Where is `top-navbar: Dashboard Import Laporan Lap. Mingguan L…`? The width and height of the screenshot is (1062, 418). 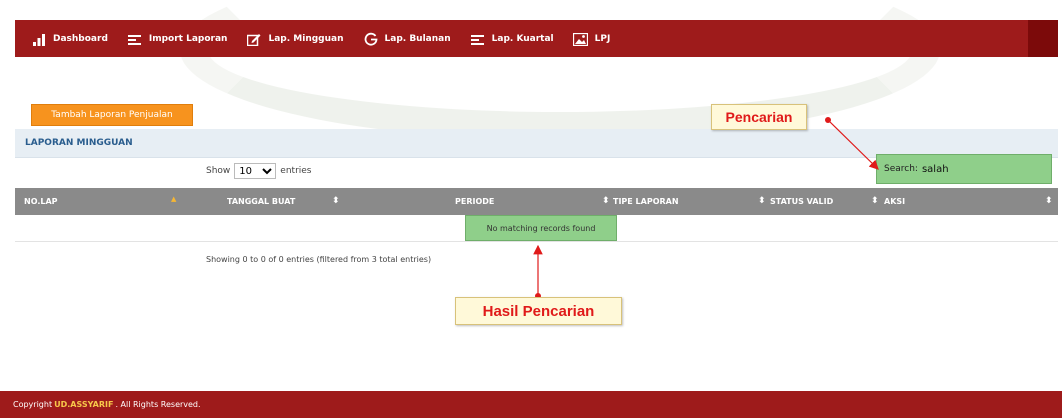 top-navbar: Dashboard Import Laporan Lap. Mingguan L… is located at coordinates (536, 38).